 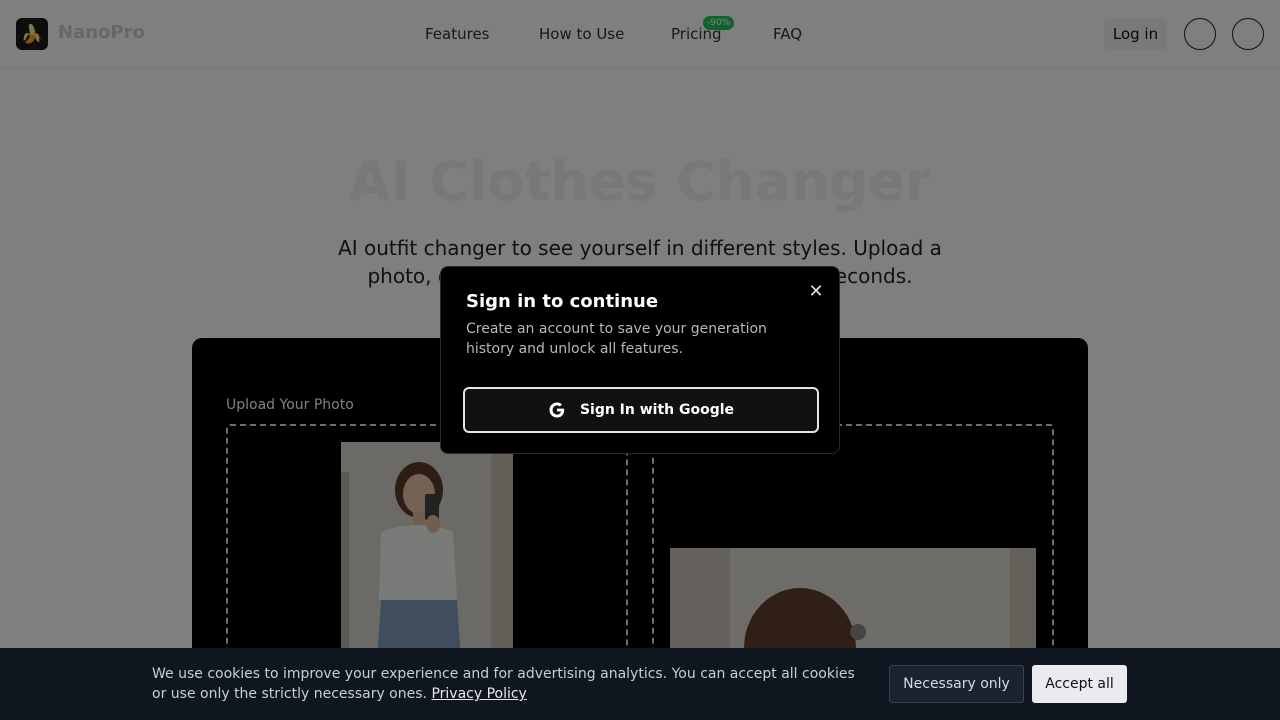 What do you see at coordinates (478, 694) in the screenshot?
I see `privacy-policy-link: Privacy Policy` at bounding box center [478, 694].